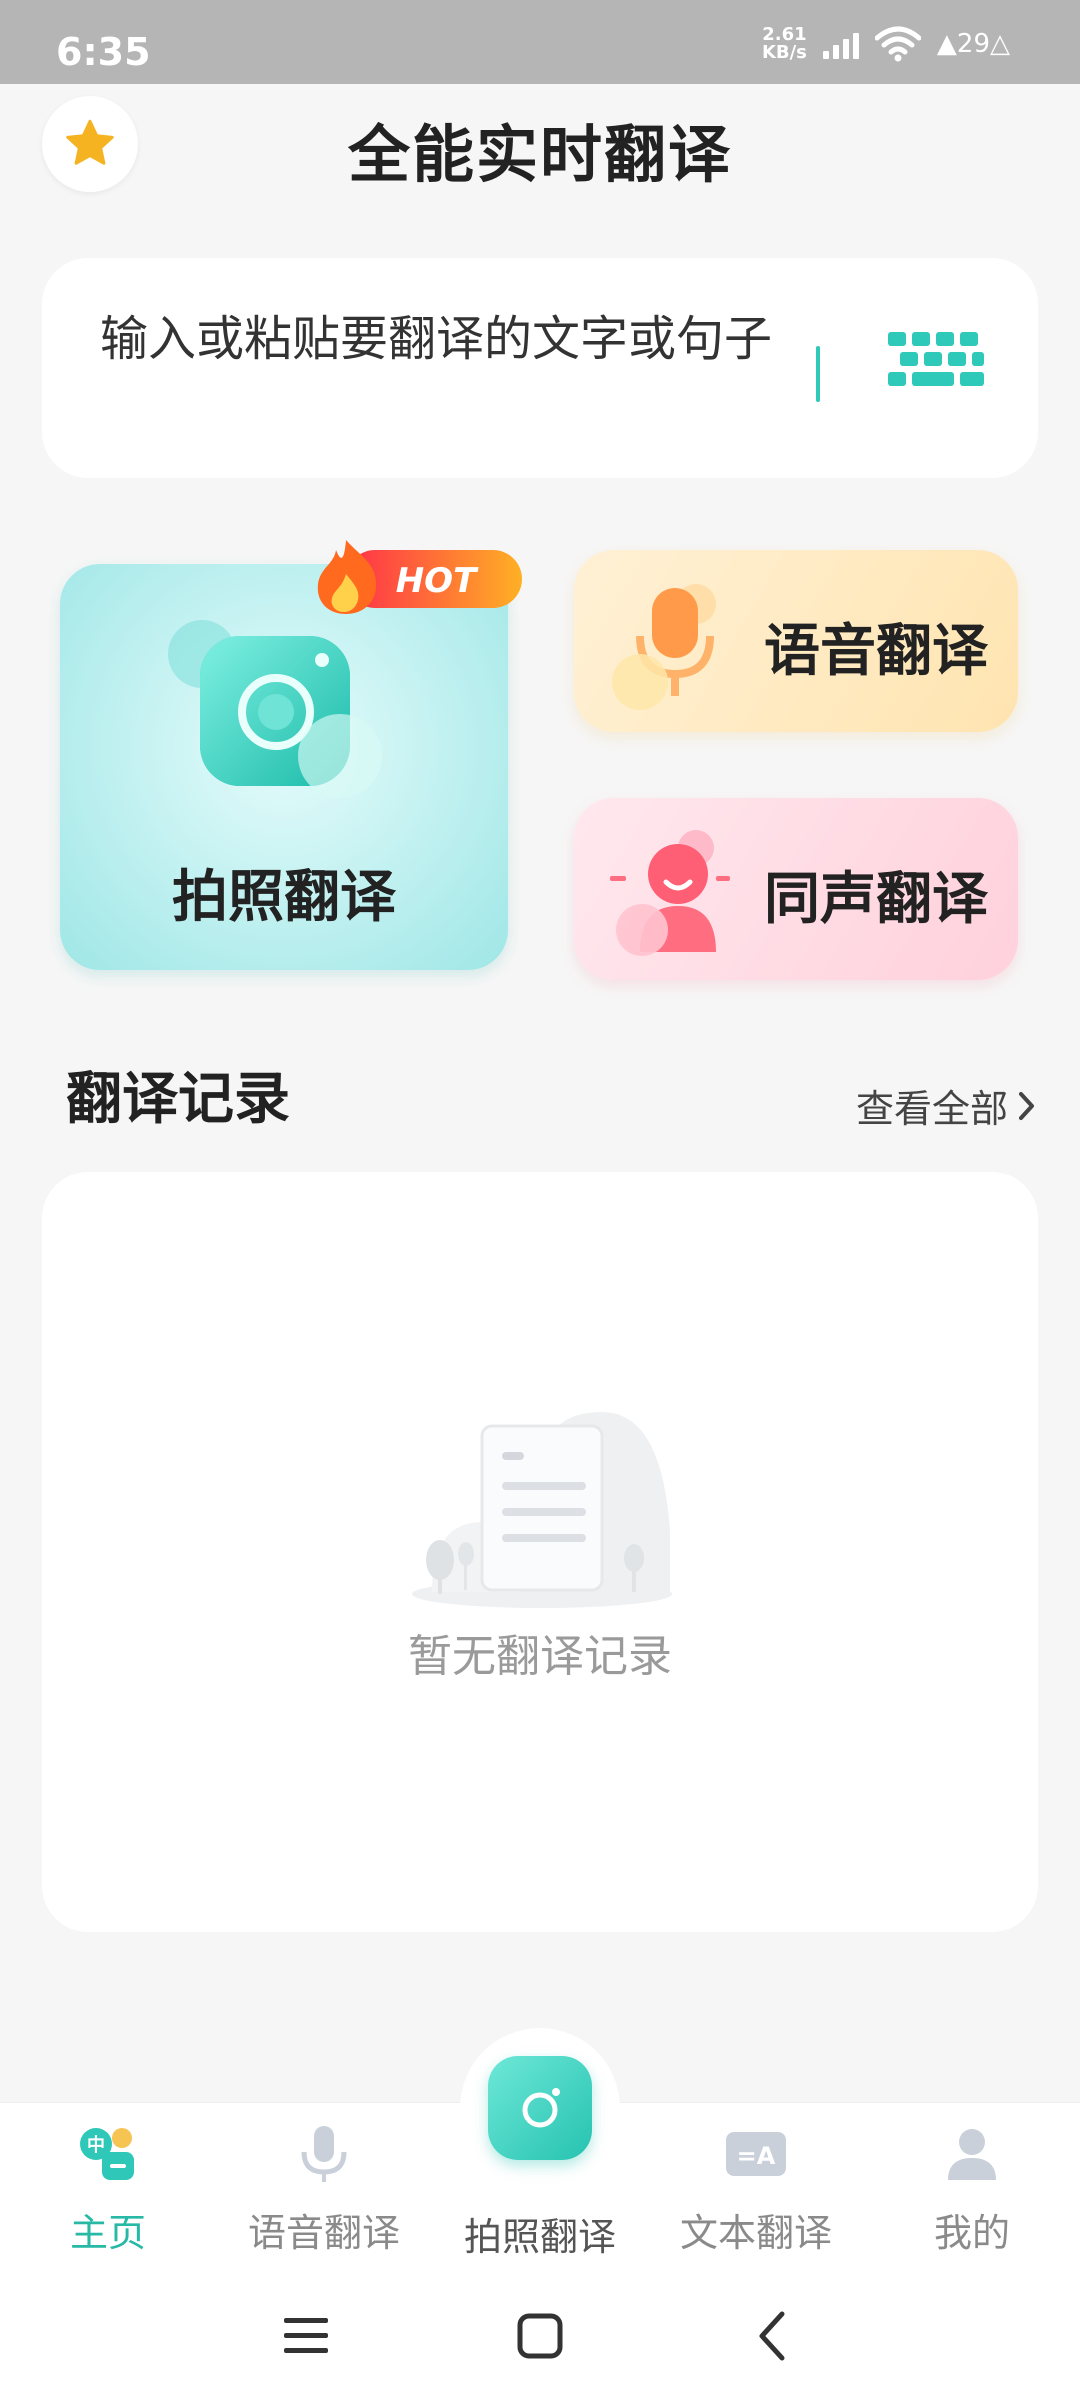  What do you see at coordinates (876, 651) in the screenshot?
I see `voice-translate-label: 语音翻译` at bounding box center [876, 651].